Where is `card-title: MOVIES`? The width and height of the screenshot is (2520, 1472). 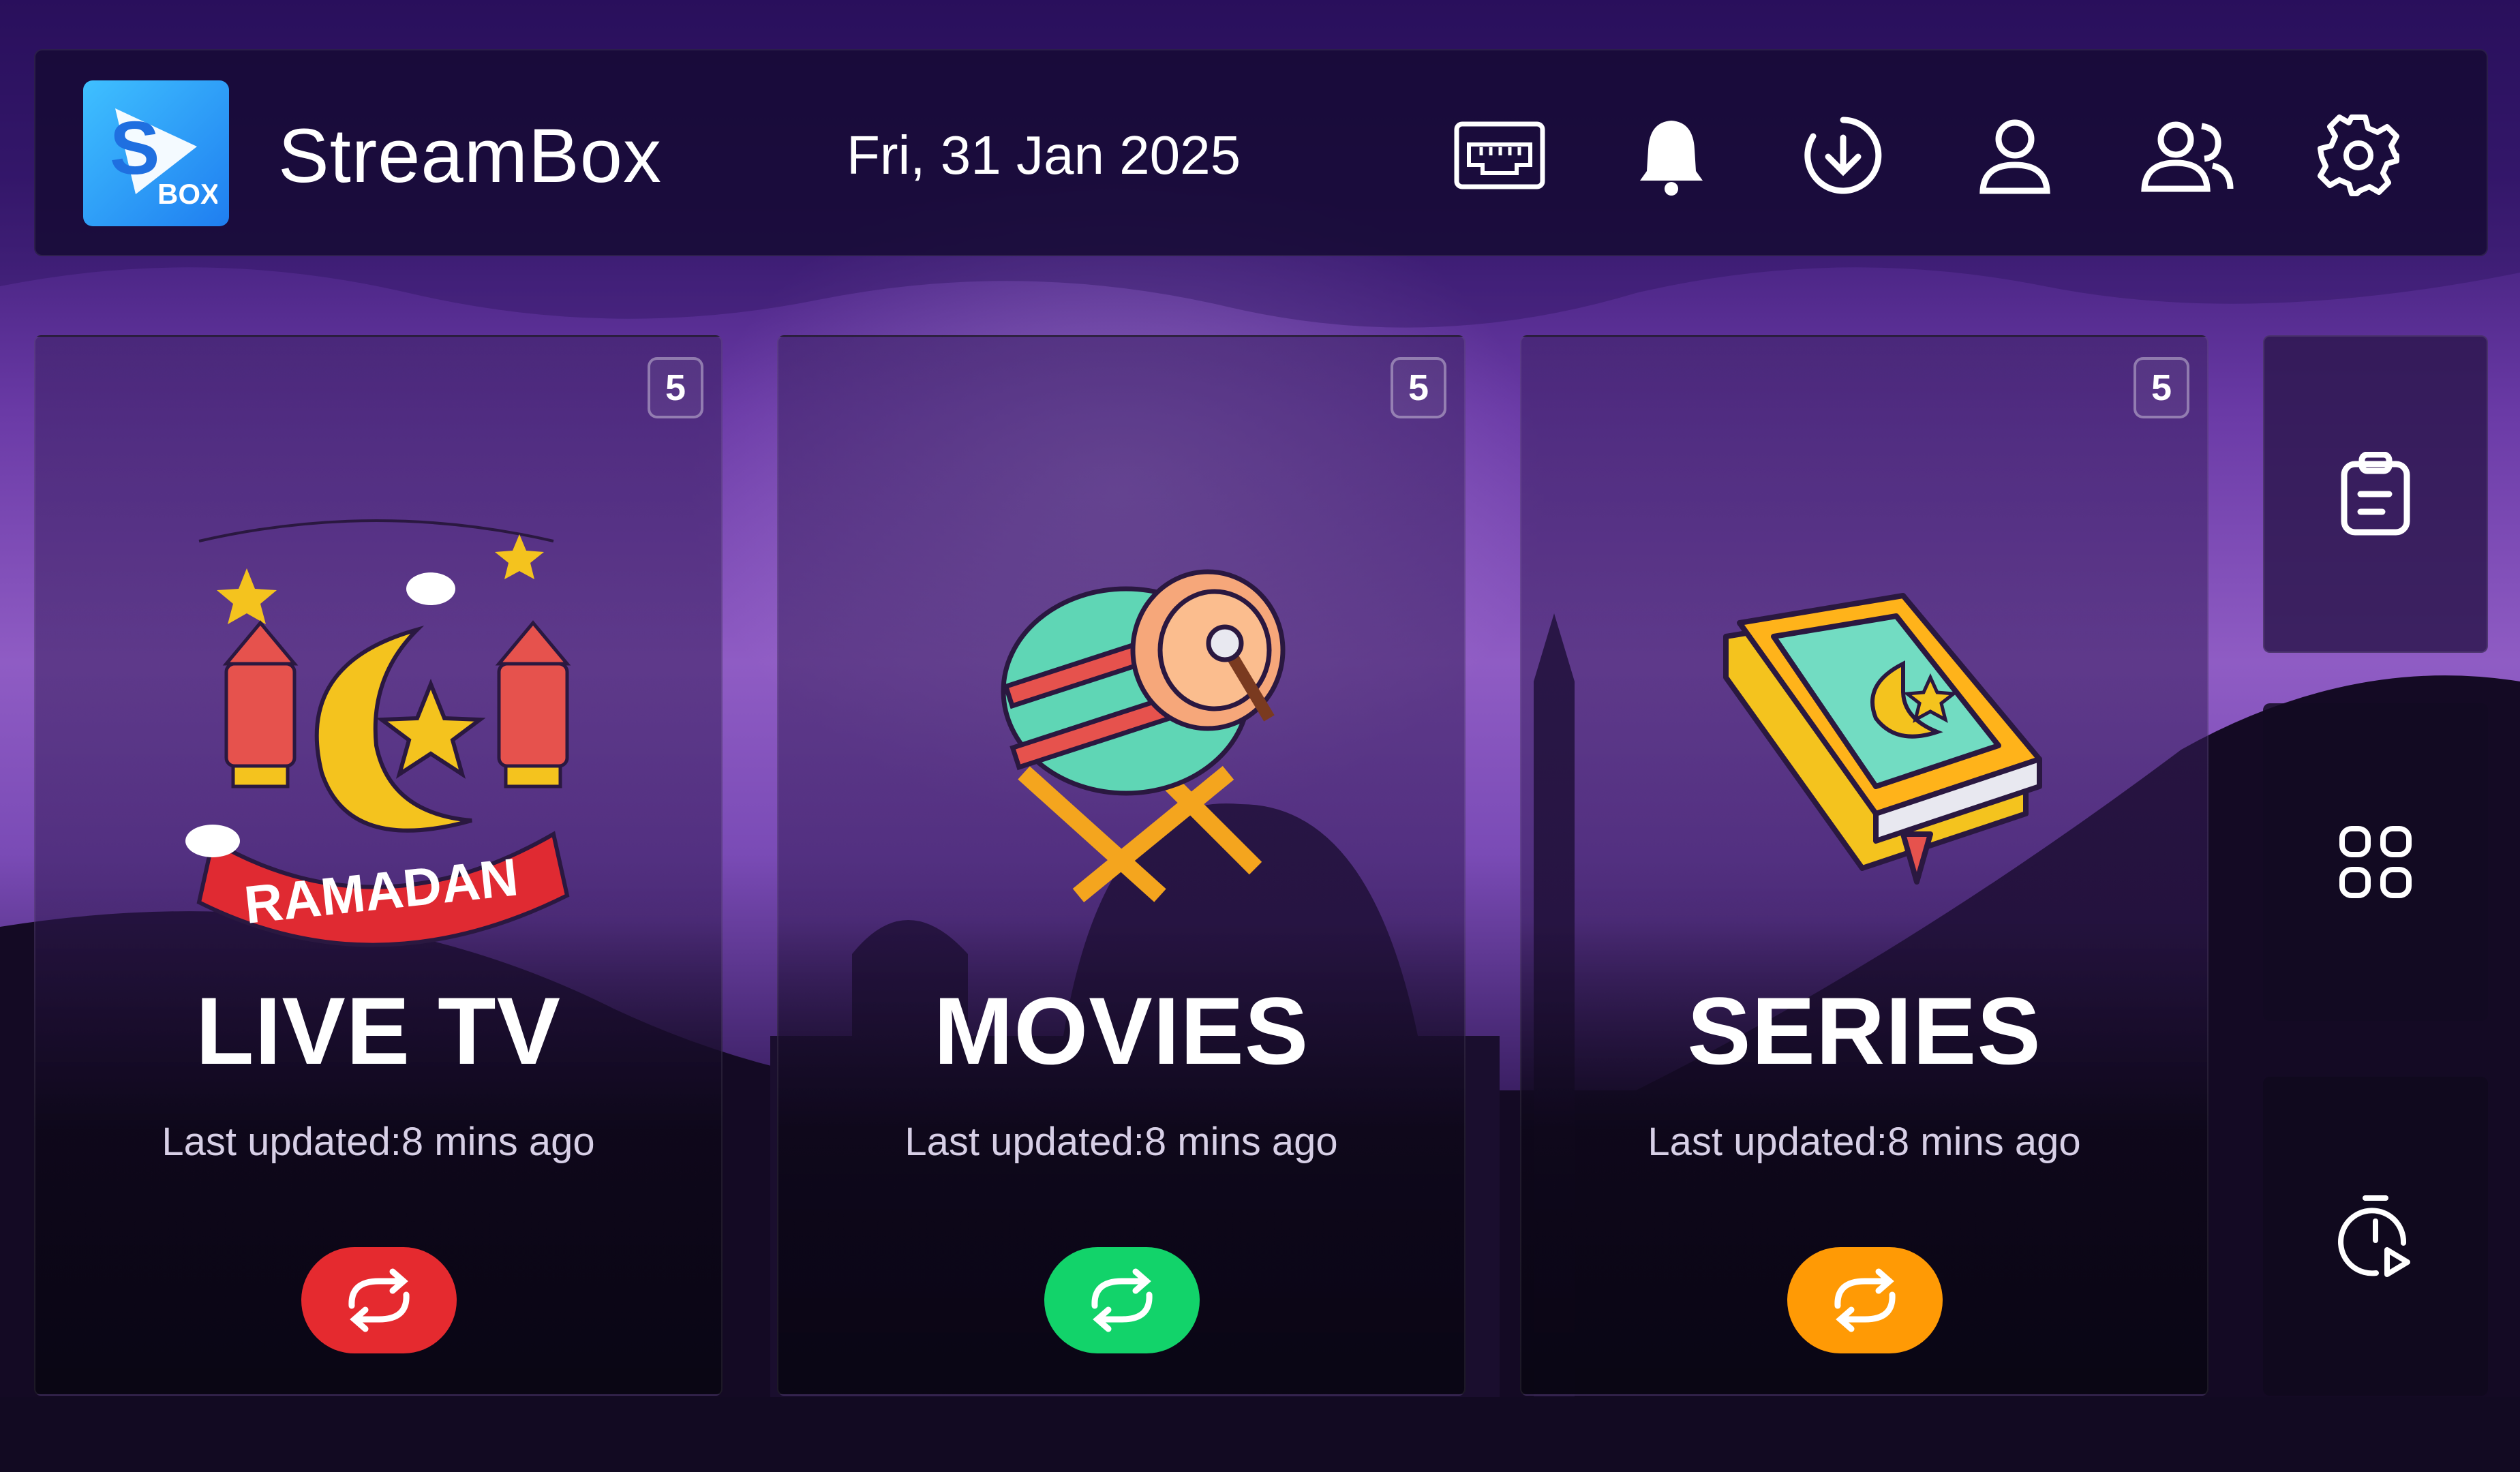 card-title: MOVIES is located at coordinates (1121, 1030).